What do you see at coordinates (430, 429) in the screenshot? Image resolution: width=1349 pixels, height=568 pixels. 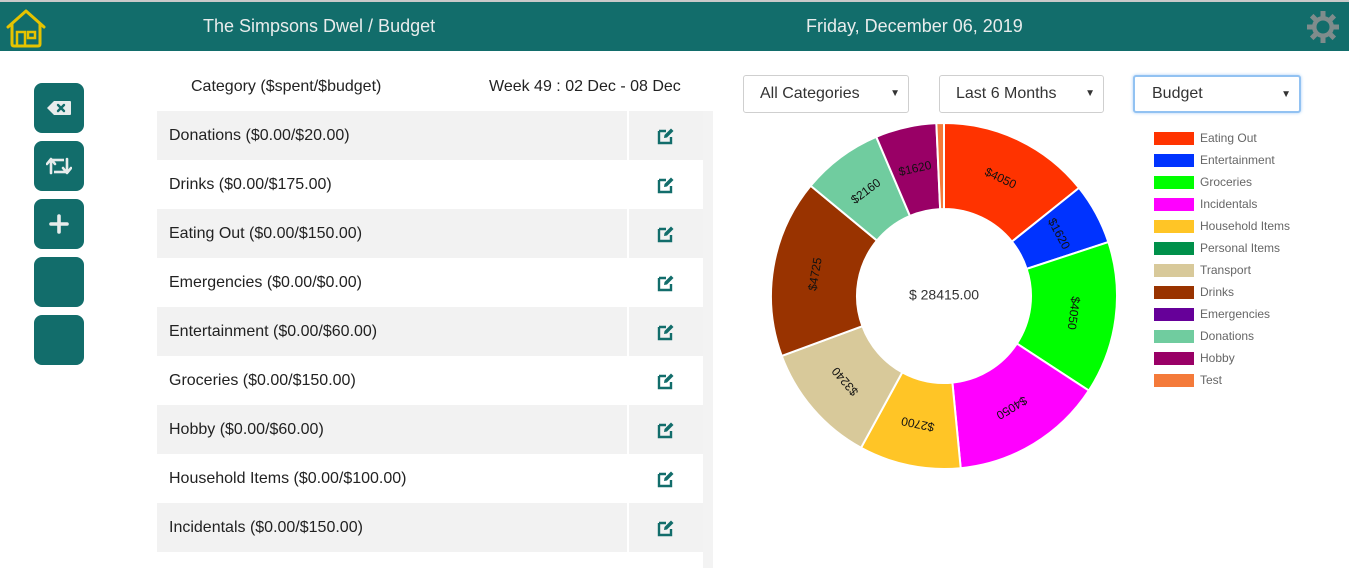 I see `list-item: Hobby ($0.00/$60.00)` at bounding box center [430, 429].